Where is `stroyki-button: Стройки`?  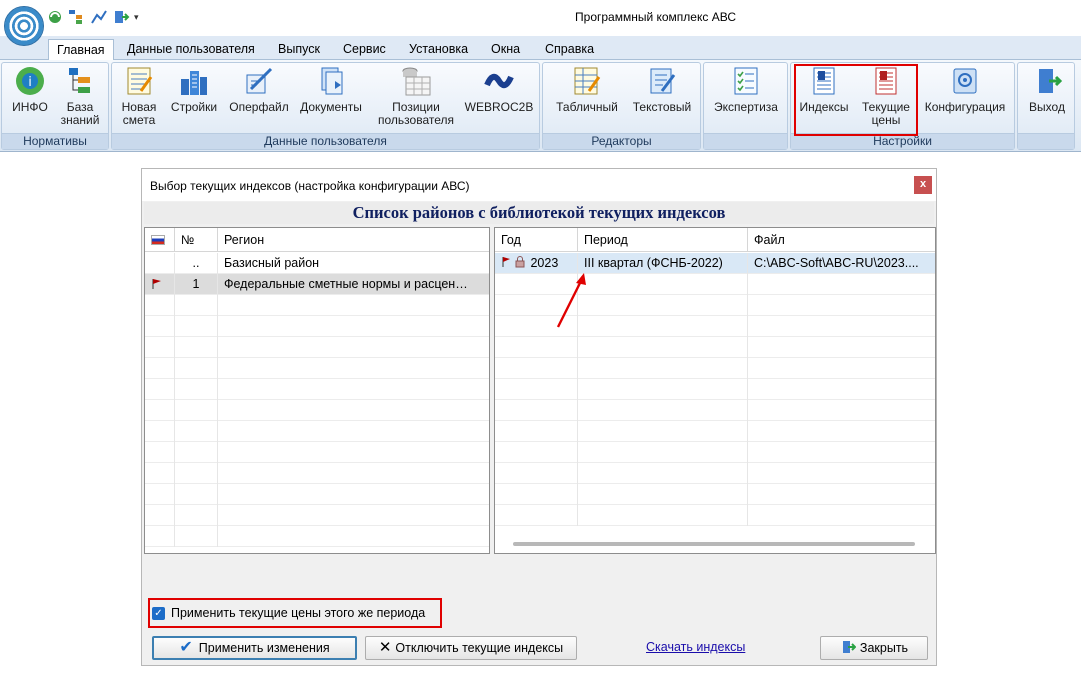 stroyki-button: Стройки is located at coordinates (194, 89).